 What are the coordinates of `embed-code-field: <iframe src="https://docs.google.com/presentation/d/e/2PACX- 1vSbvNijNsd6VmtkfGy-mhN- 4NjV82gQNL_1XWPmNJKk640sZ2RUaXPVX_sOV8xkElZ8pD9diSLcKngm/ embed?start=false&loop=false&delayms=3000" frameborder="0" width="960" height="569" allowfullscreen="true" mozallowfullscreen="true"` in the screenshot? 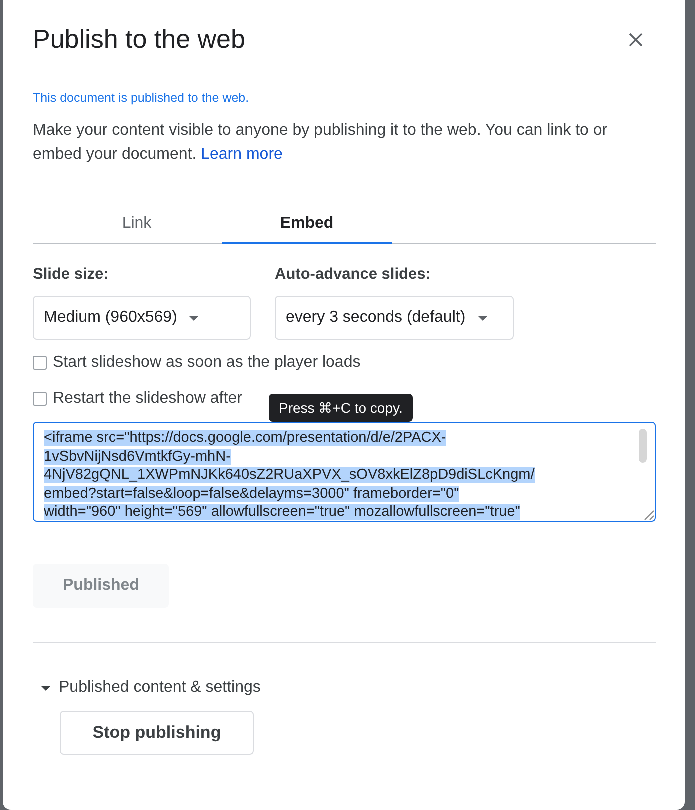 It's located at (344, 472).